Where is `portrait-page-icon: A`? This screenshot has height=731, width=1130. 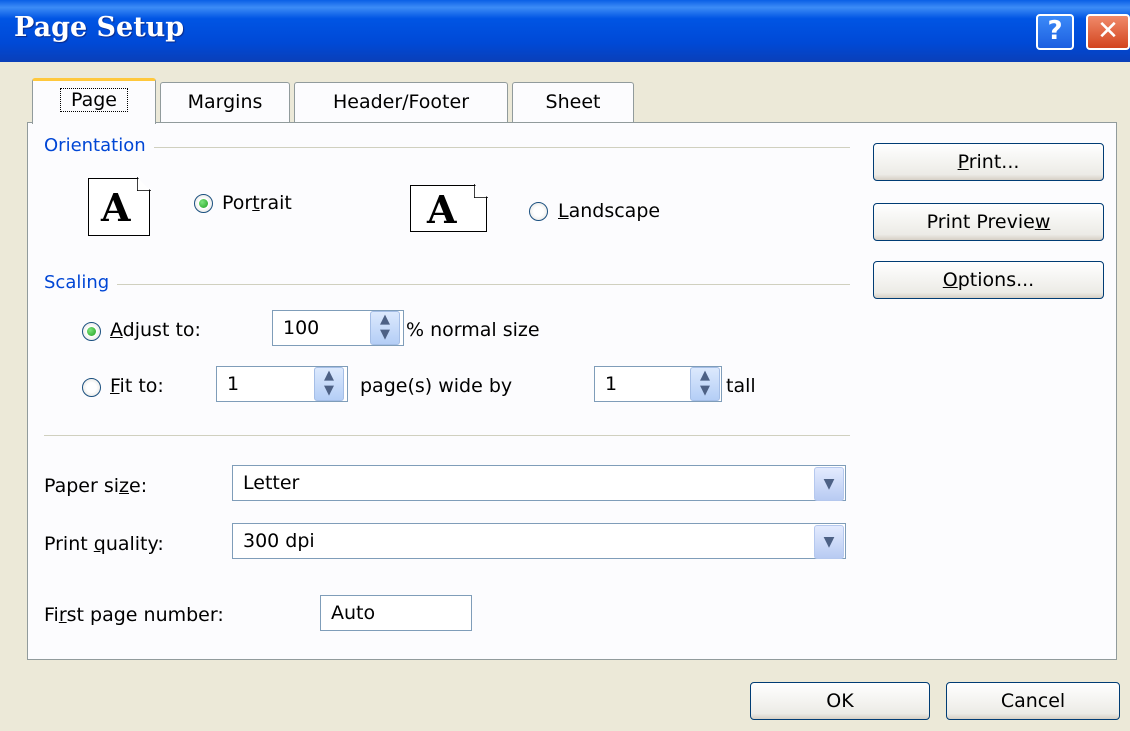 portrait-page-icon: A is located at coordinates (119, 206).